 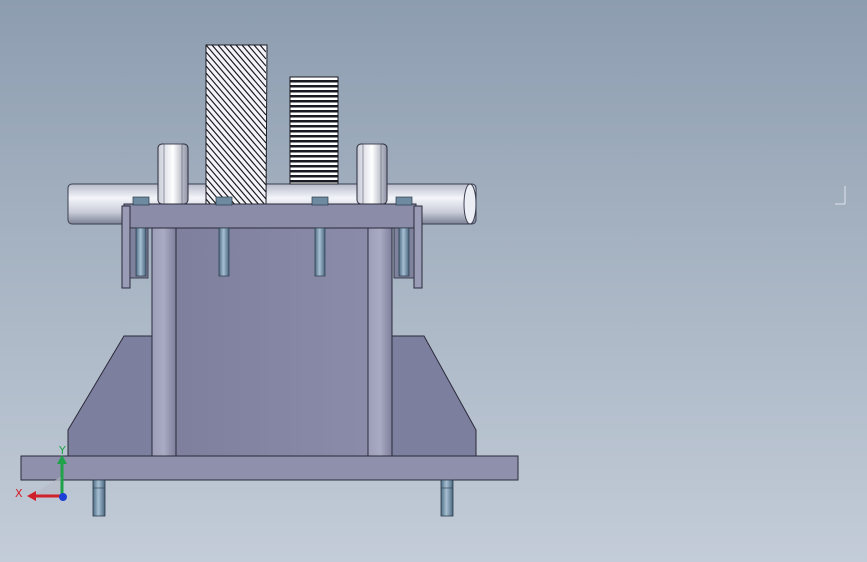 I want to click on origin-marker-icon, so click(x=840, y=195).